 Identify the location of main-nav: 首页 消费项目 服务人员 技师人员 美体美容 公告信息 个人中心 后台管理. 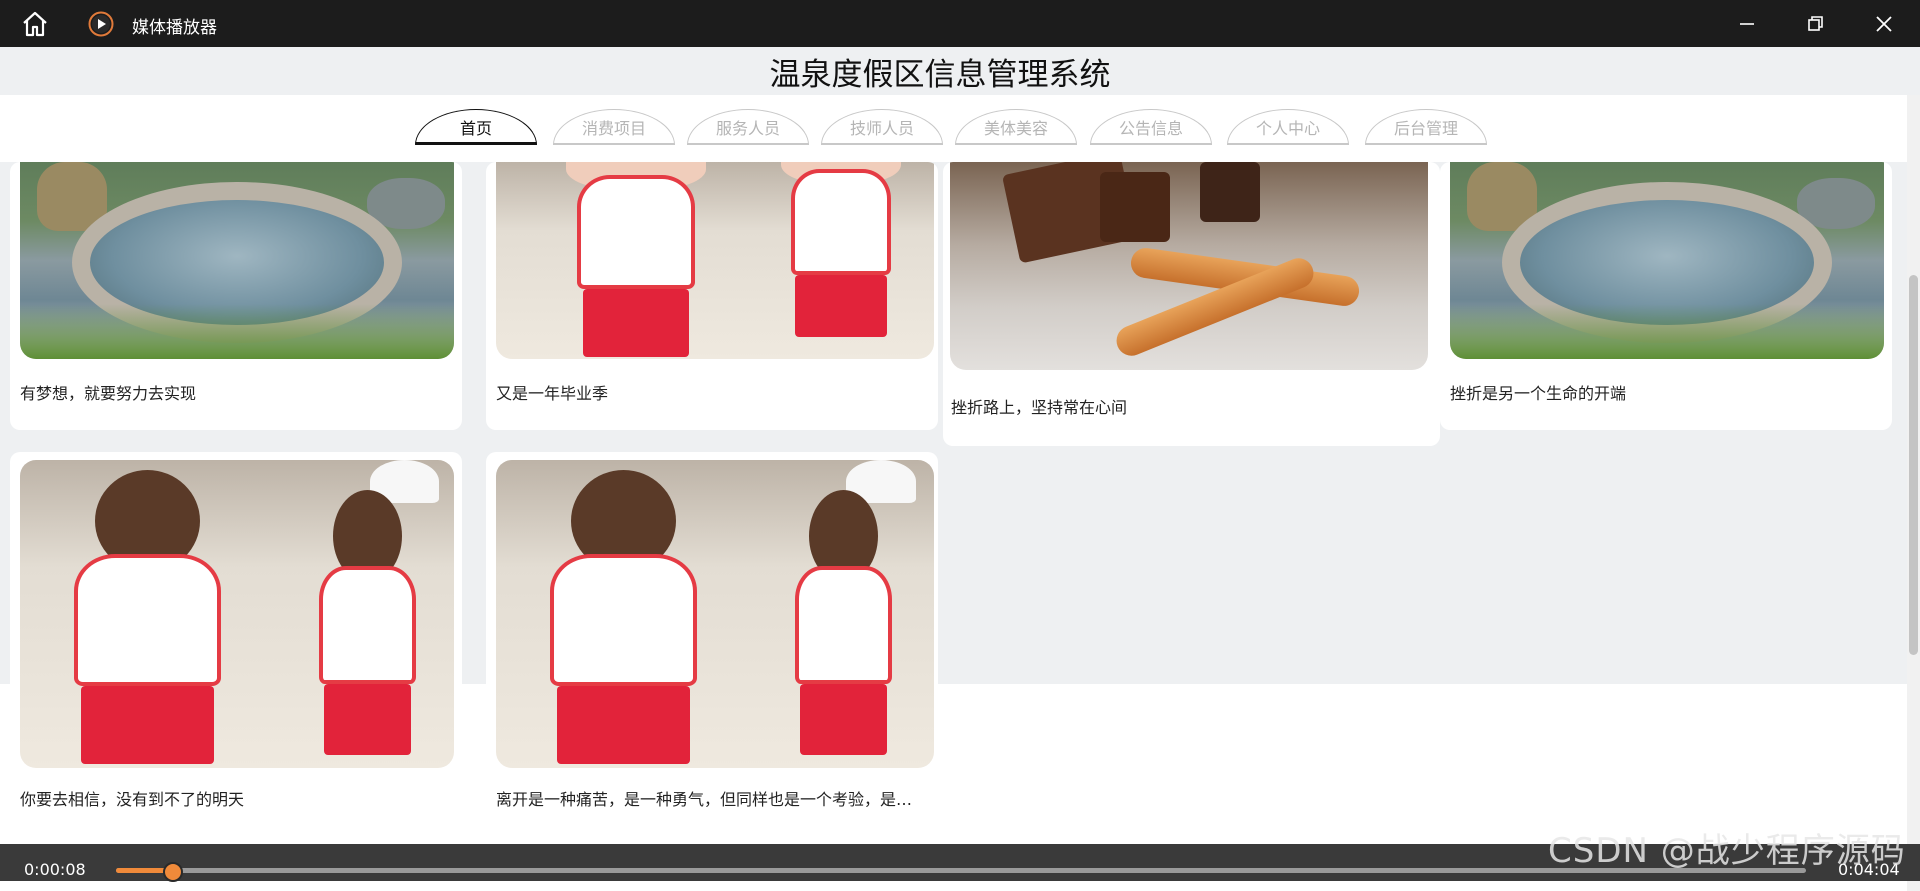
(960, 134).